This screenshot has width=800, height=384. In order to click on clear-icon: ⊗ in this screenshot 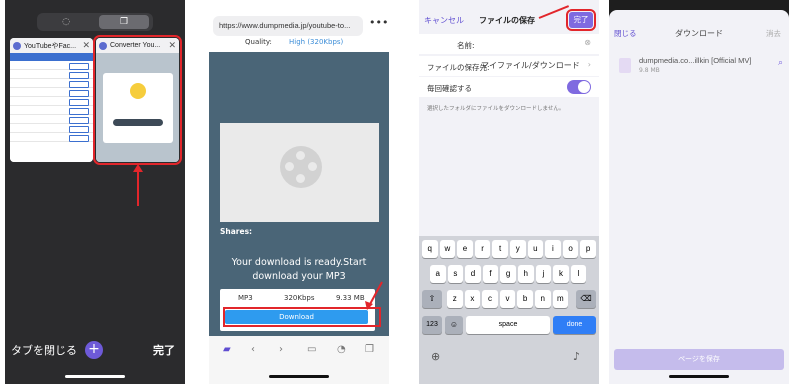, I will do `click(587, 42)`.